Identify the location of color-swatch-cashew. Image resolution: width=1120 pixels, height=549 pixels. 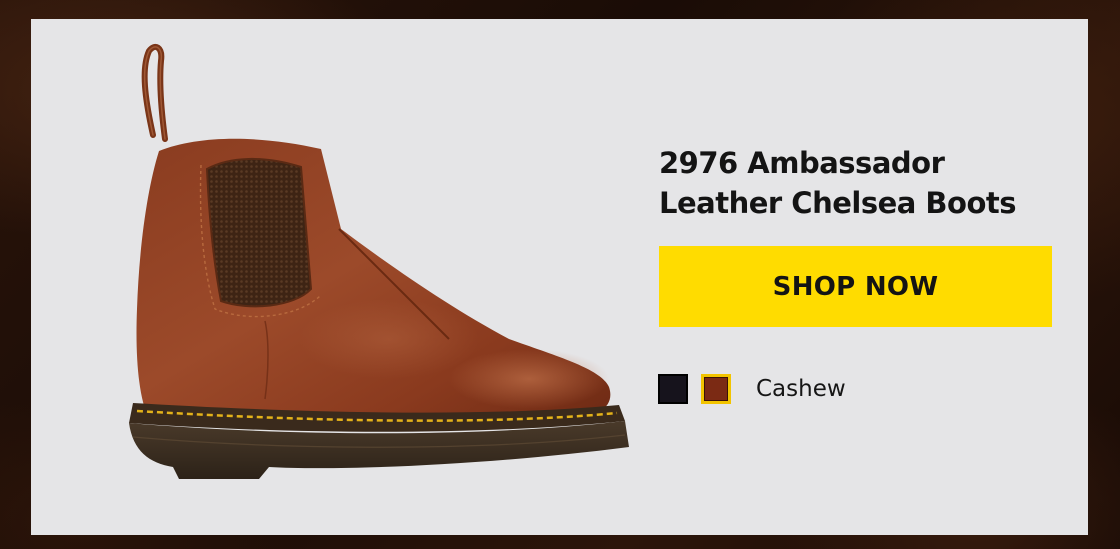
(716, 389).